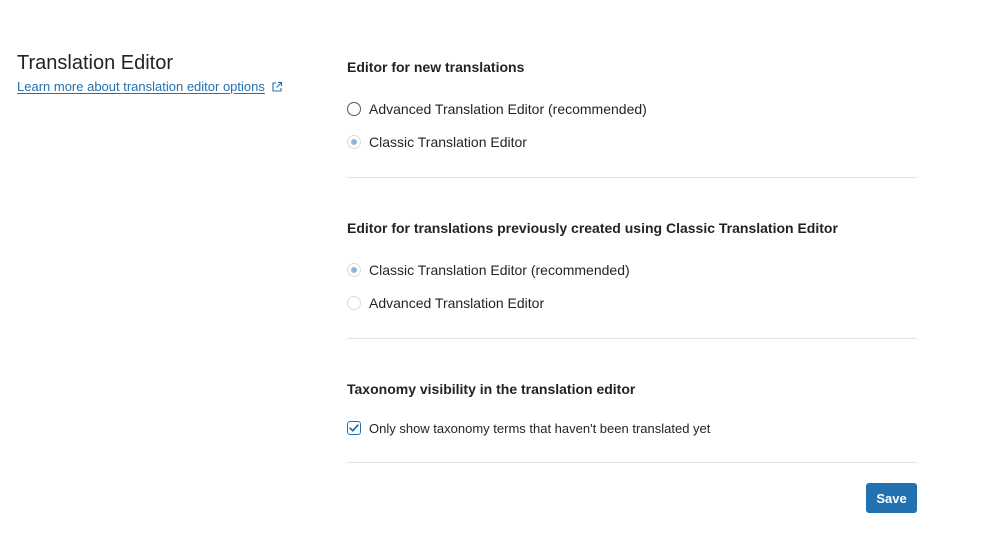 The image size is (989, 542). I want to click on new-translations-heading: Editor for new translations, so click(436, 67).